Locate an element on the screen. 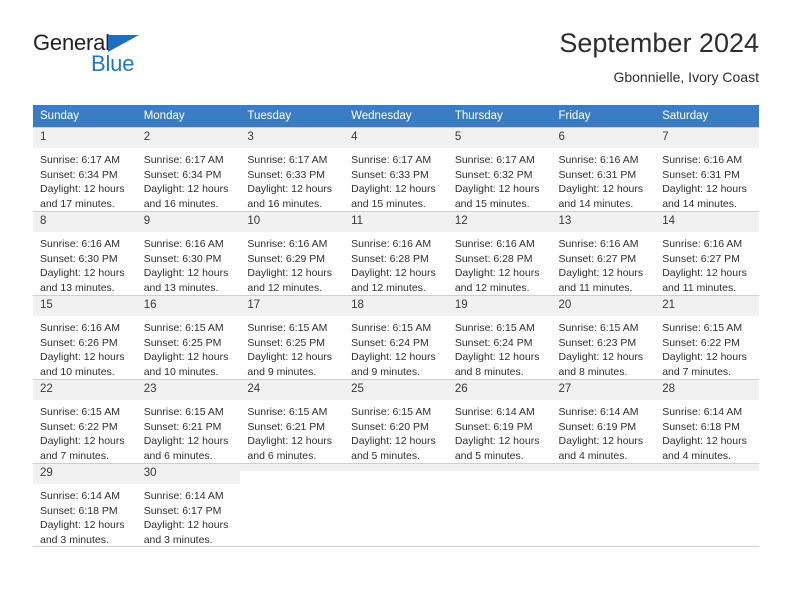 The width and height of the screenshot is (792, 612). daylight-text: Daylight: 12 hours and 12 minutes. is located at coordinates (497, 280).